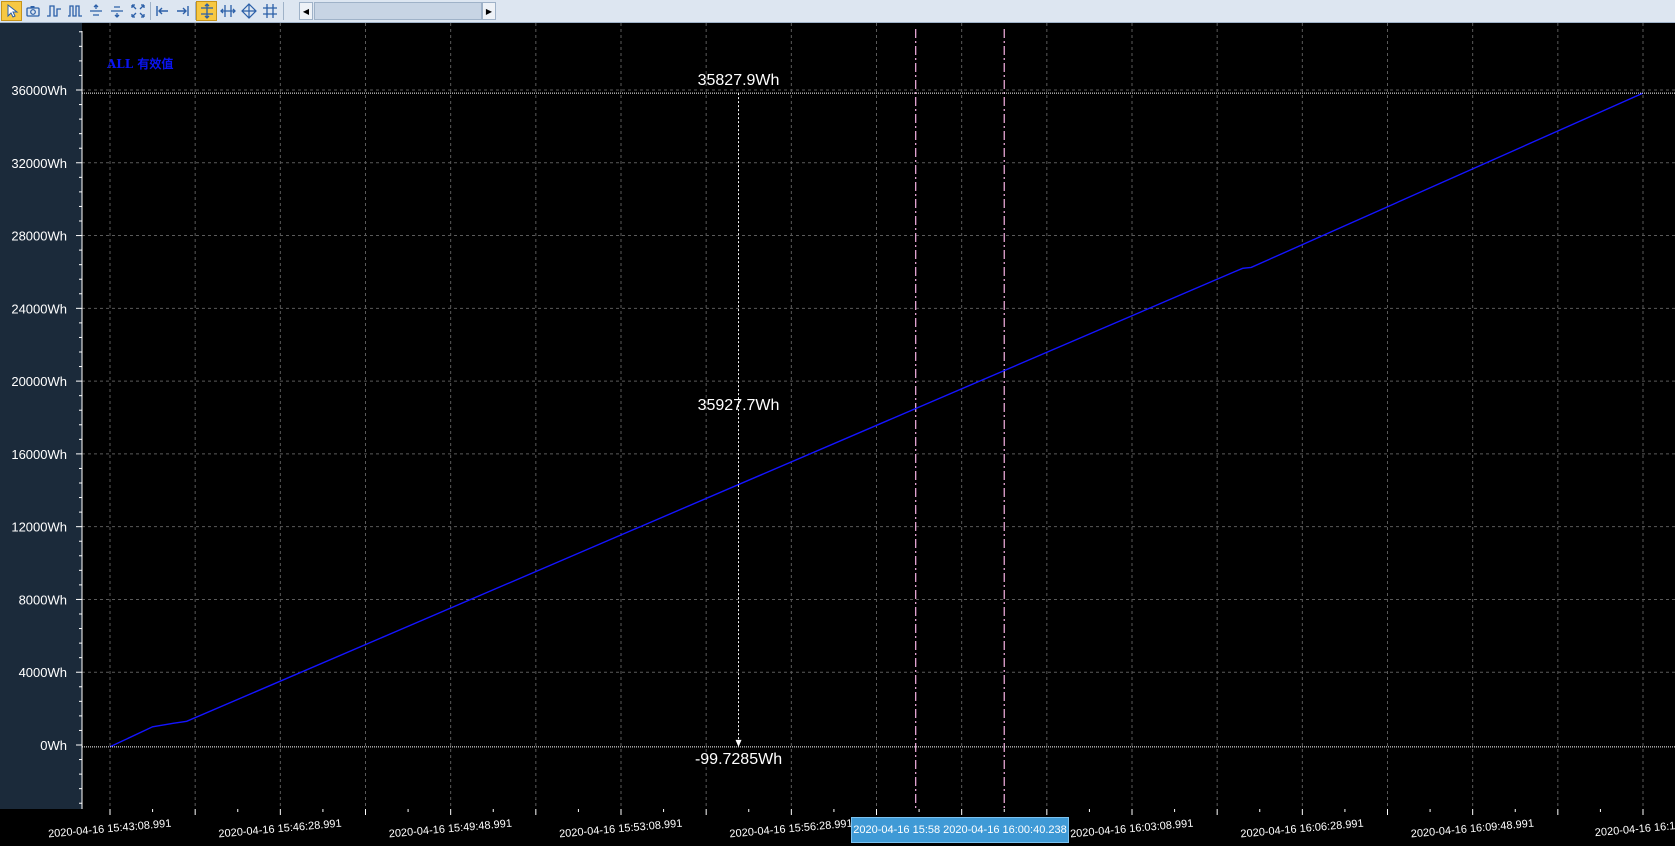  What do you see at coordinates (280, 829) in the screenshot?
I see `x-tick-label: 2020-04-16 15:46:28.991` at bounding box center [280, 829].